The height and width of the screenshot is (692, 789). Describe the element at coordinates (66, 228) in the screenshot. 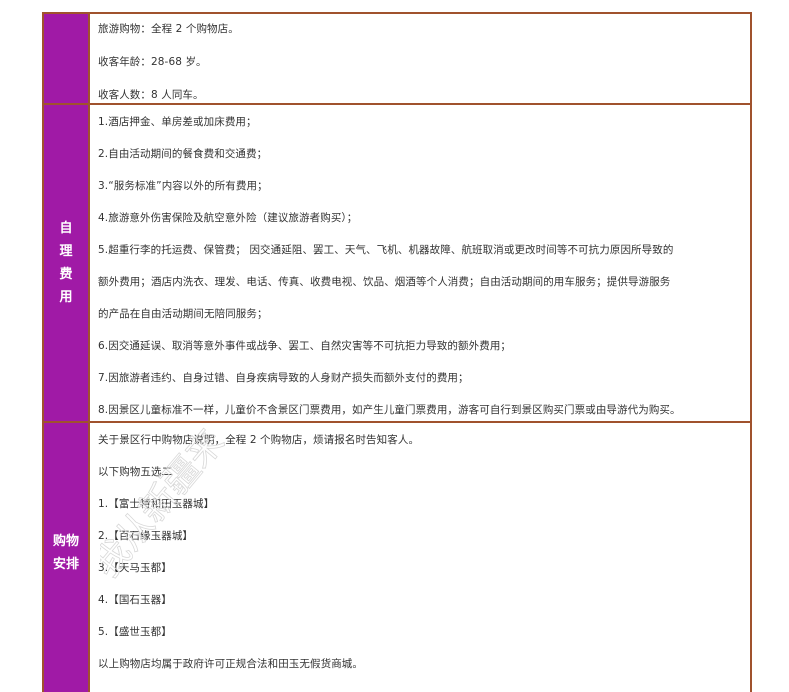

I see `label-char: 自` at that location.